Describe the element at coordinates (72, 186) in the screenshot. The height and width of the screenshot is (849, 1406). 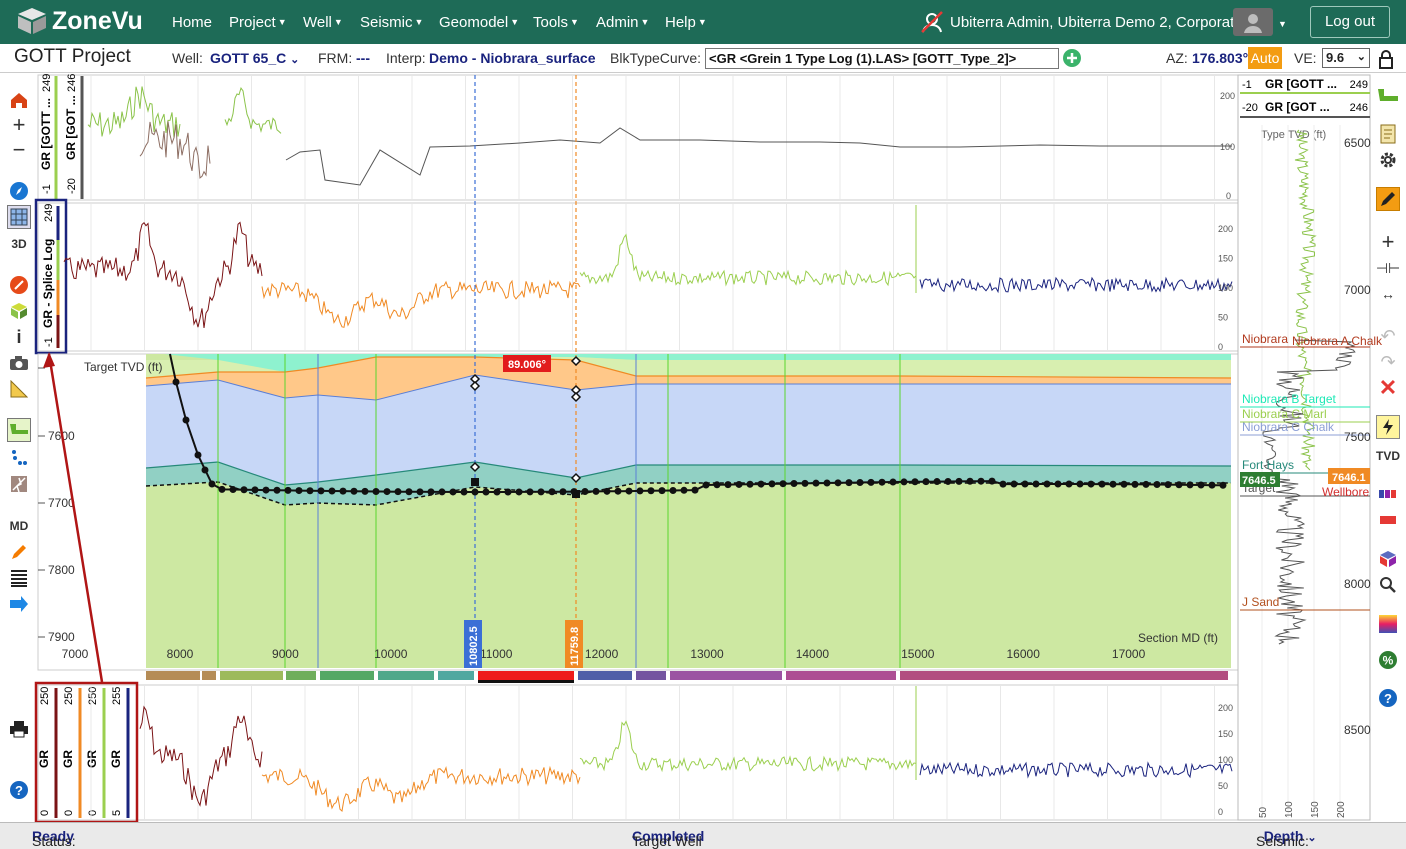
I see `top-track-min2: -20` at that location.